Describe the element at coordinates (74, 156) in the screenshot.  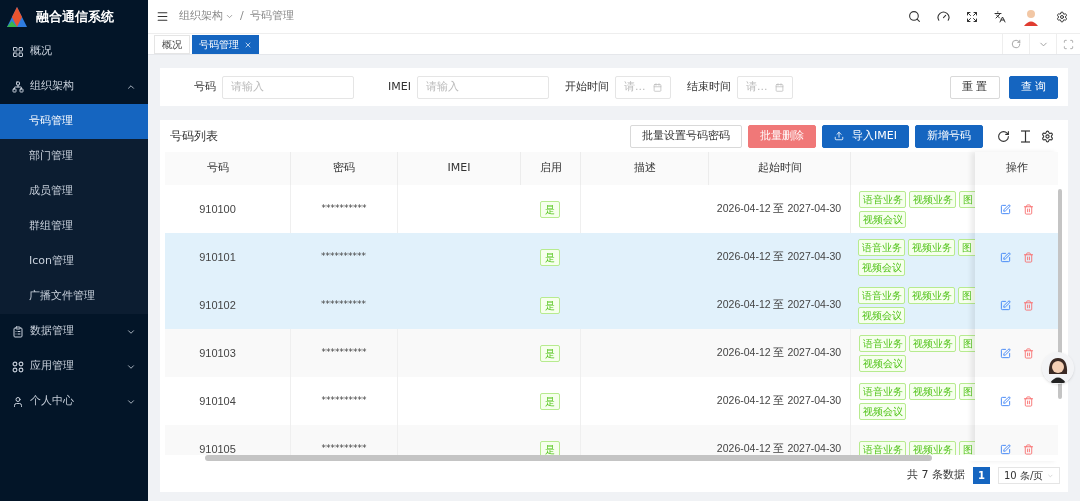
I see `submenu-item: 部门管理` at that location.